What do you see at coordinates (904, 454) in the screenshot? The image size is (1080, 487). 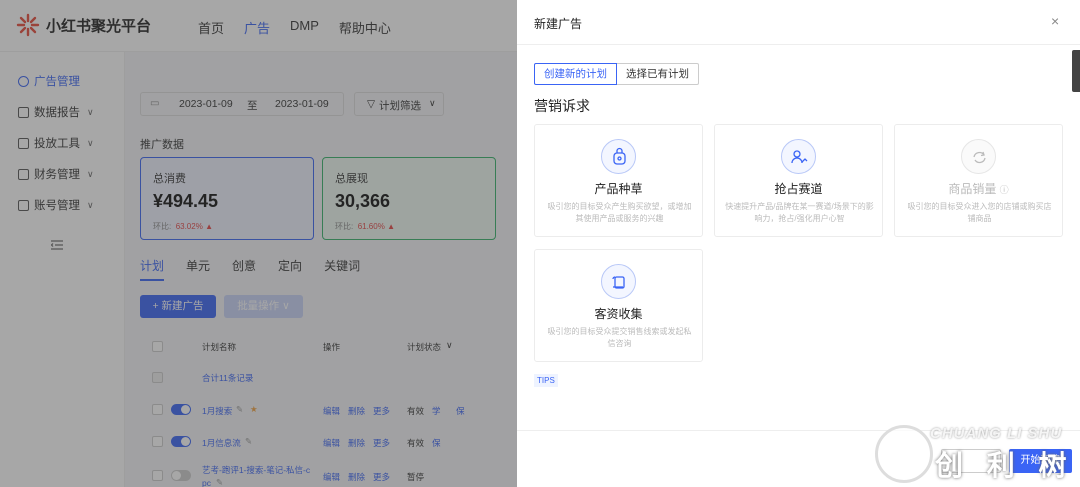 I see `watermark-logo` at bounding box center [904, 454].